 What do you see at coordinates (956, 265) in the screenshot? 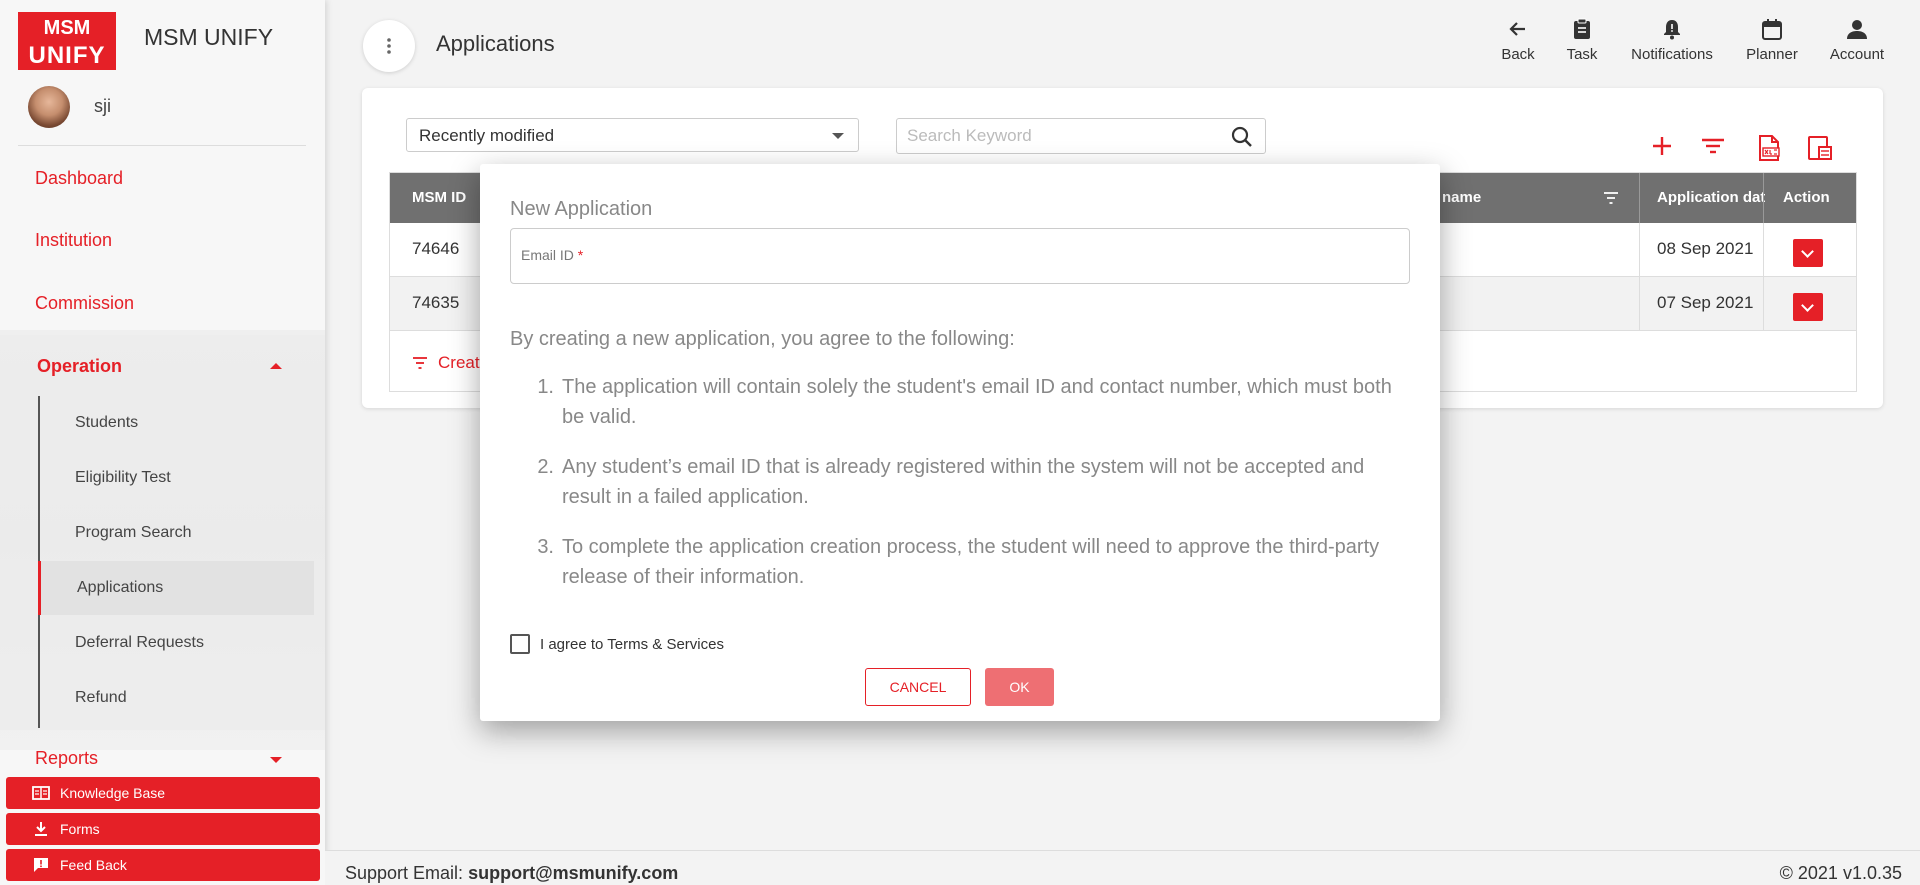
I see `email-input` at bounding box center [956, 265].